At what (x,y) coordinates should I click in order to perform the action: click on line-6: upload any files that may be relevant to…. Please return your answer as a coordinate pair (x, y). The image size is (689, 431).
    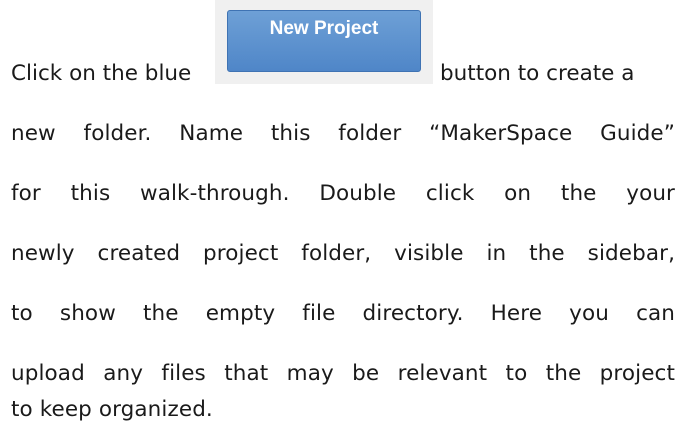
    Looking at the image, I should click on (343, 373).